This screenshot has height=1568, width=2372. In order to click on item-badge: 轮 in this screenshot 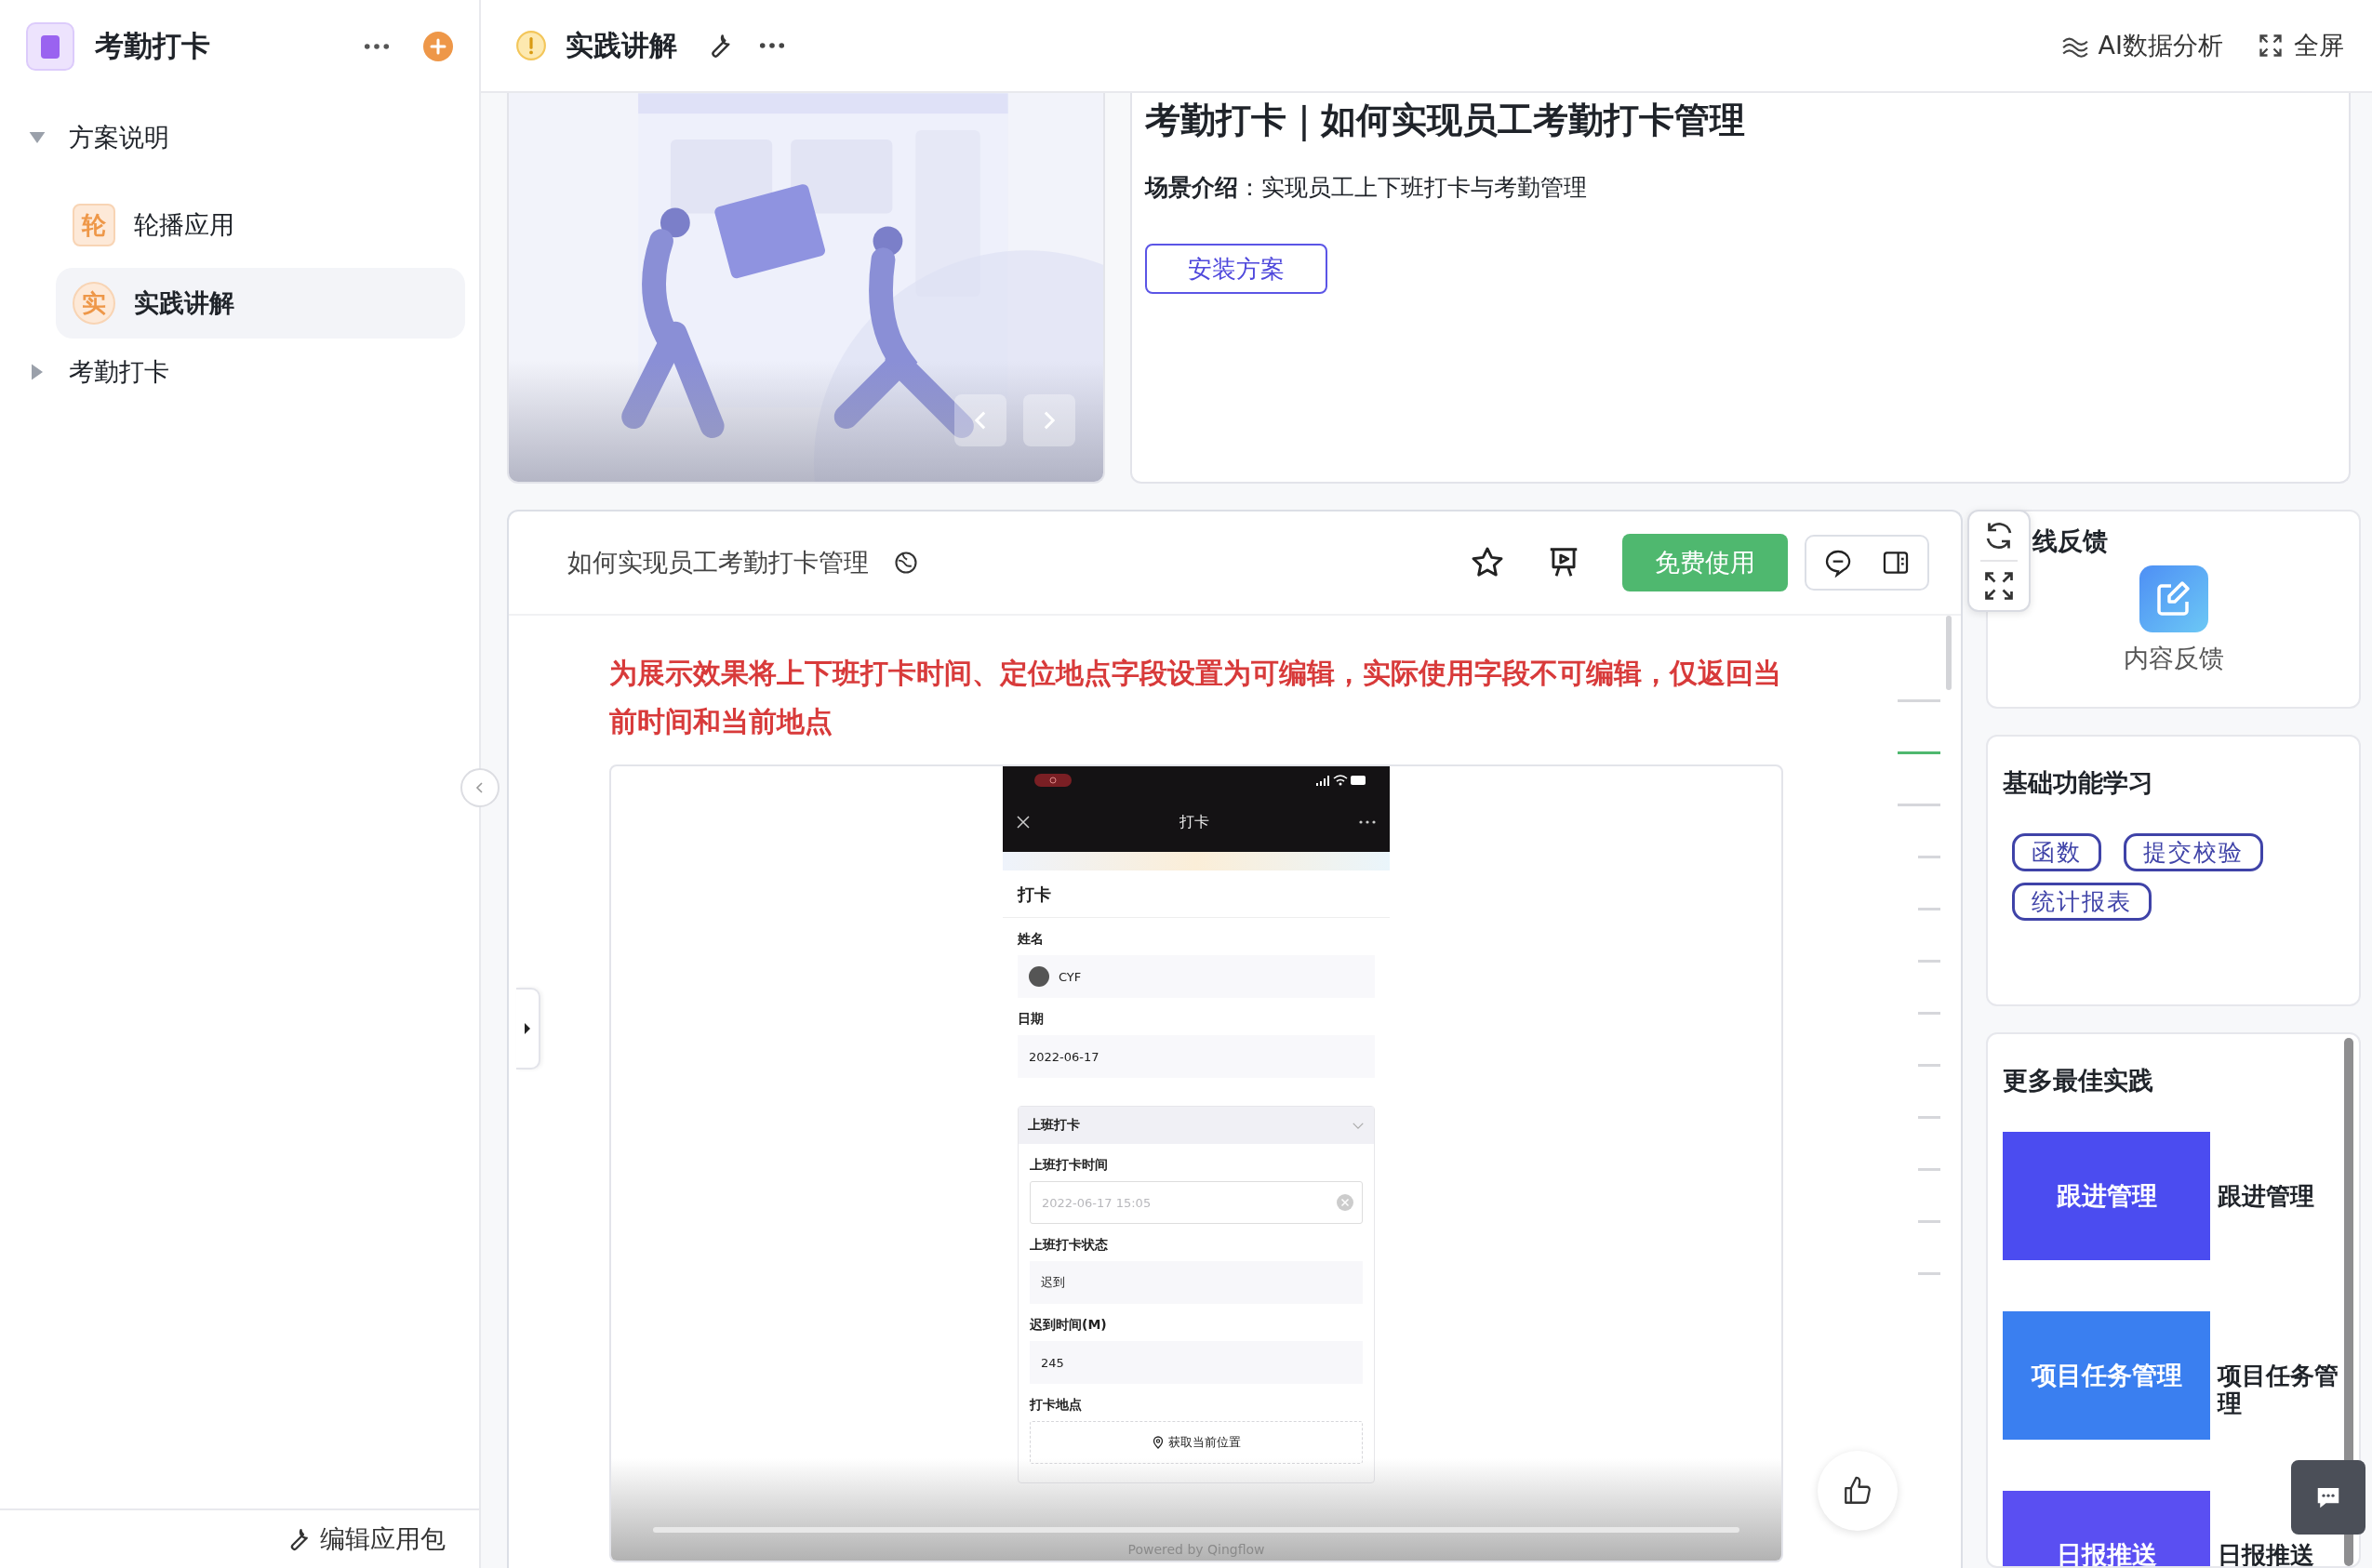, I will do `click(94, 225)`.